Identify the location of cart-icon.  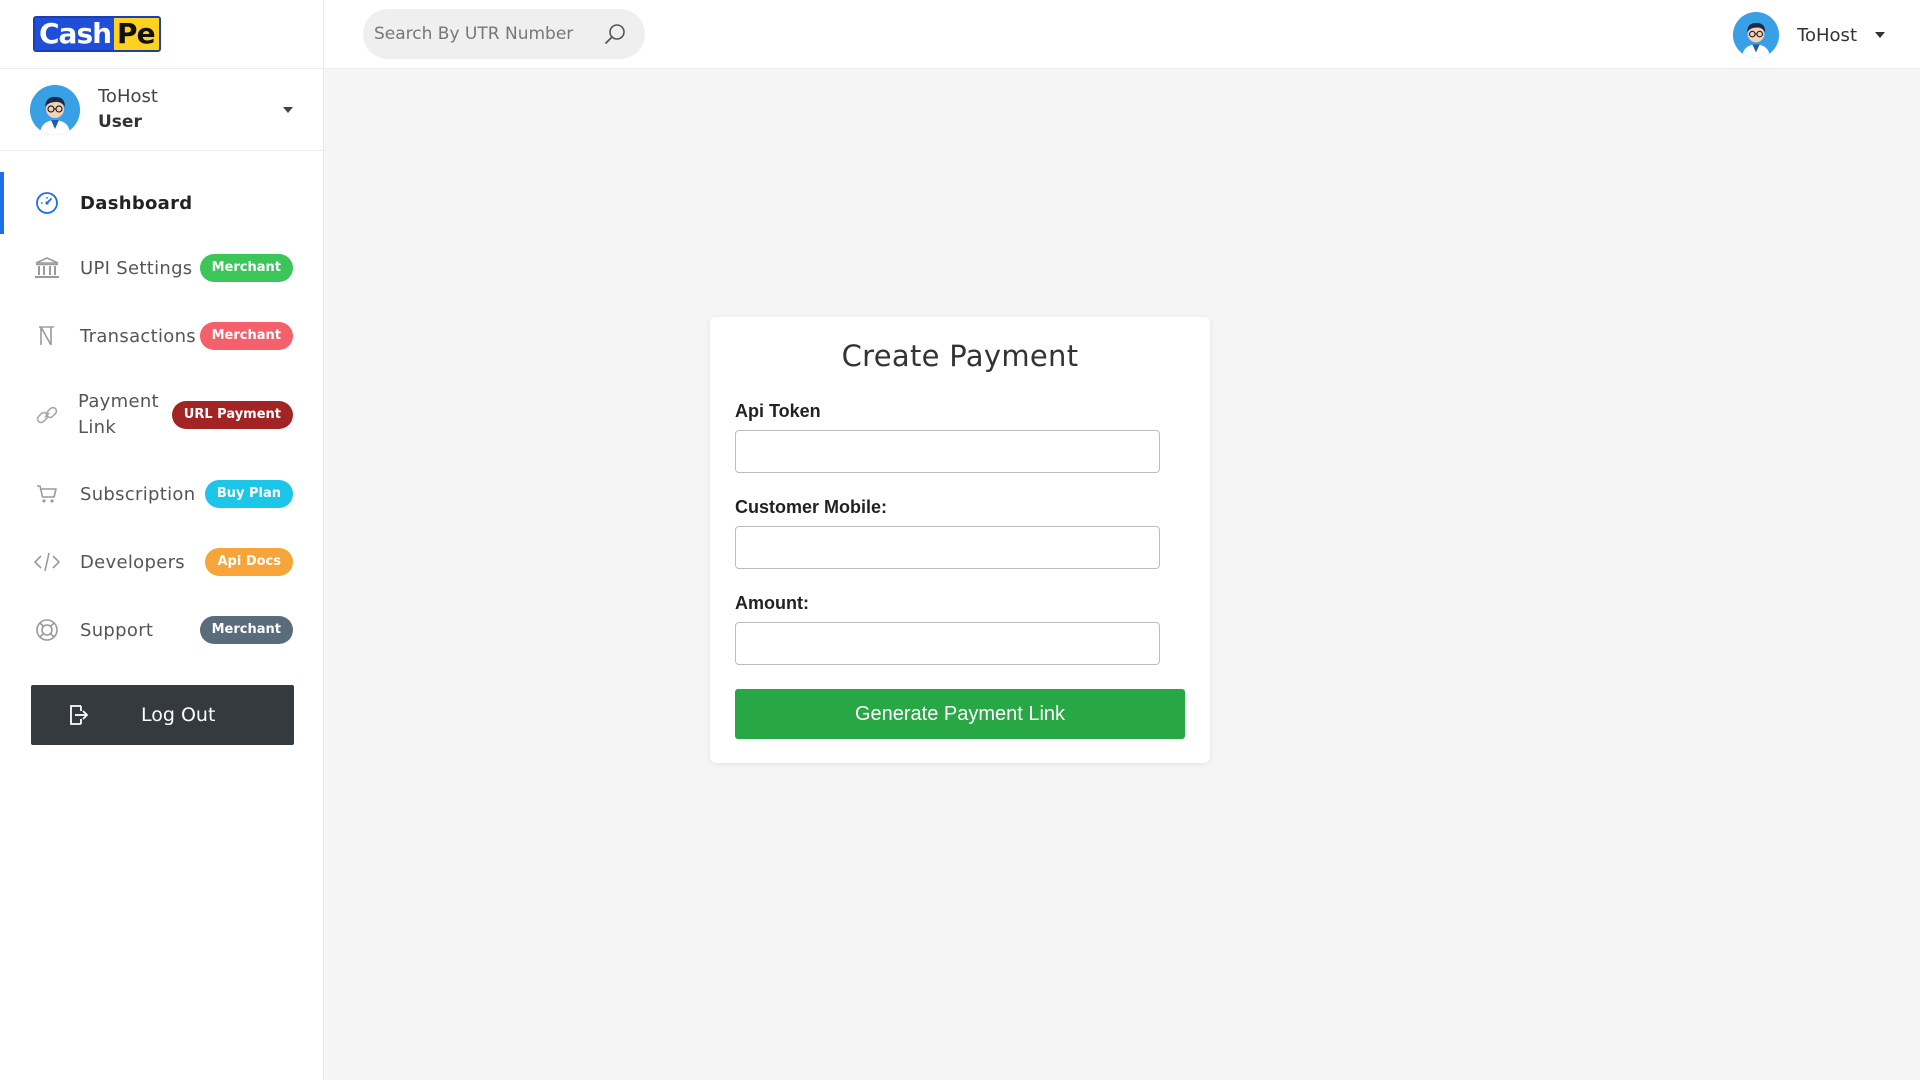
(47, 494).